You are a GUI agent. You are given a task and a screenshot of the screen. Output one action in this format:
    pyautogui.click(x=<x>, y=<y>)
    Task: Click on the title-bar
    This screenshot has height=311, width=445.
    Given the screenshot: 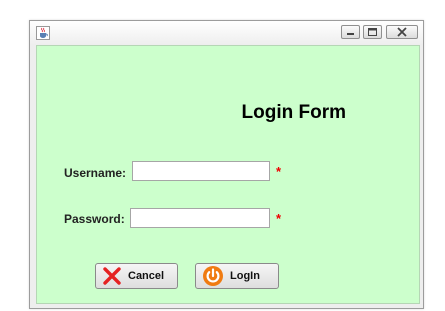 What is the action you would take?
    pyautogui.click(x=226, y=33)
    